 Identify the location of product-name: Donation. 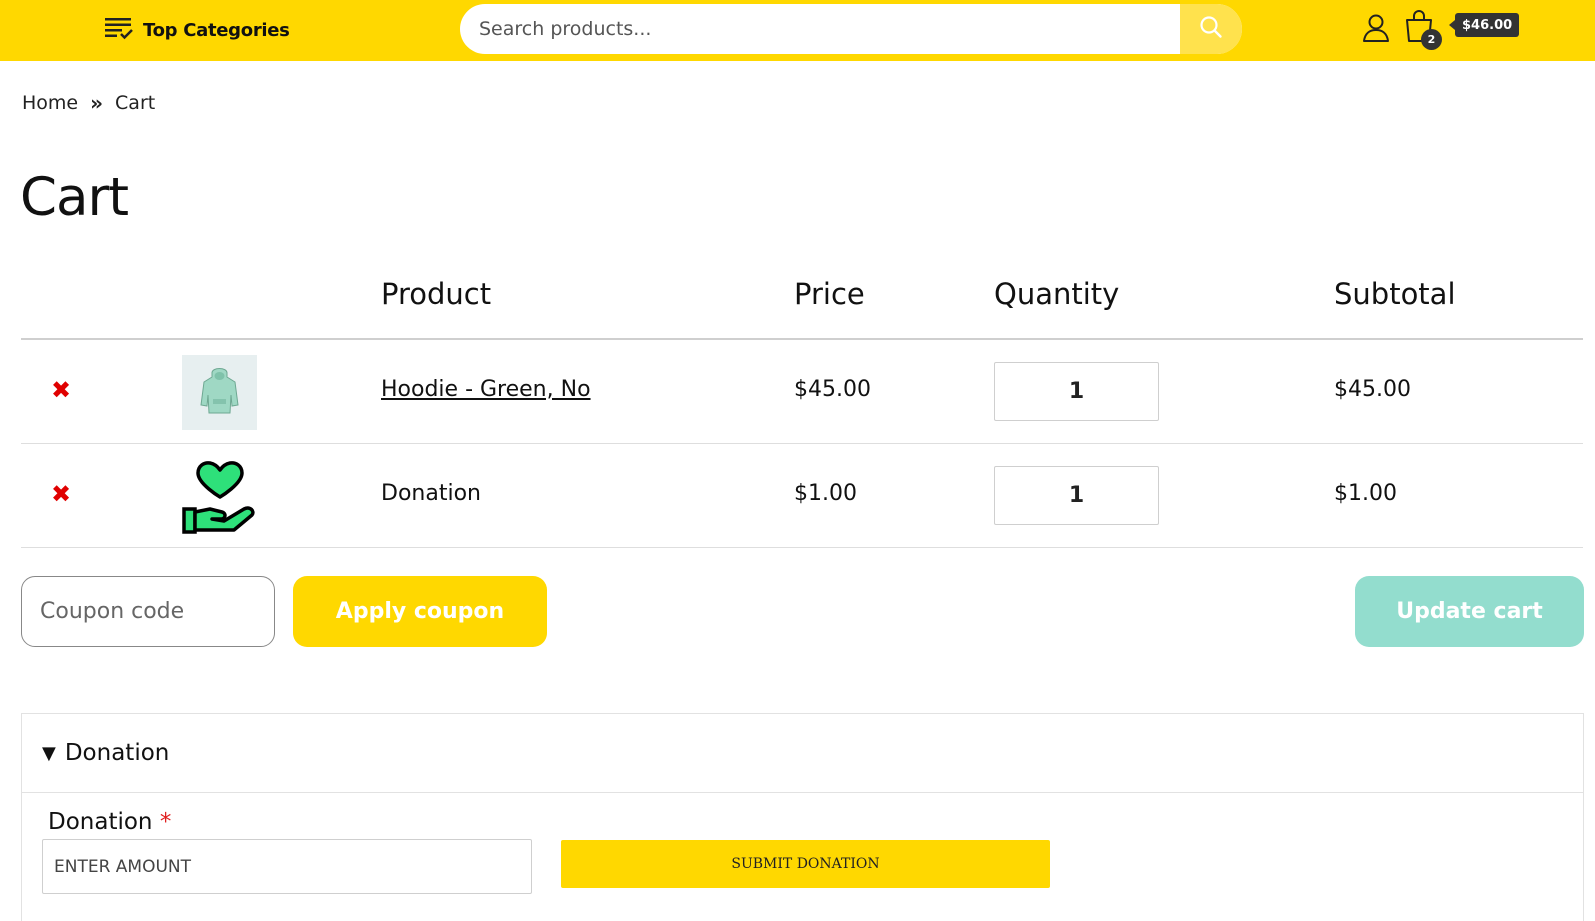
(431, 493).